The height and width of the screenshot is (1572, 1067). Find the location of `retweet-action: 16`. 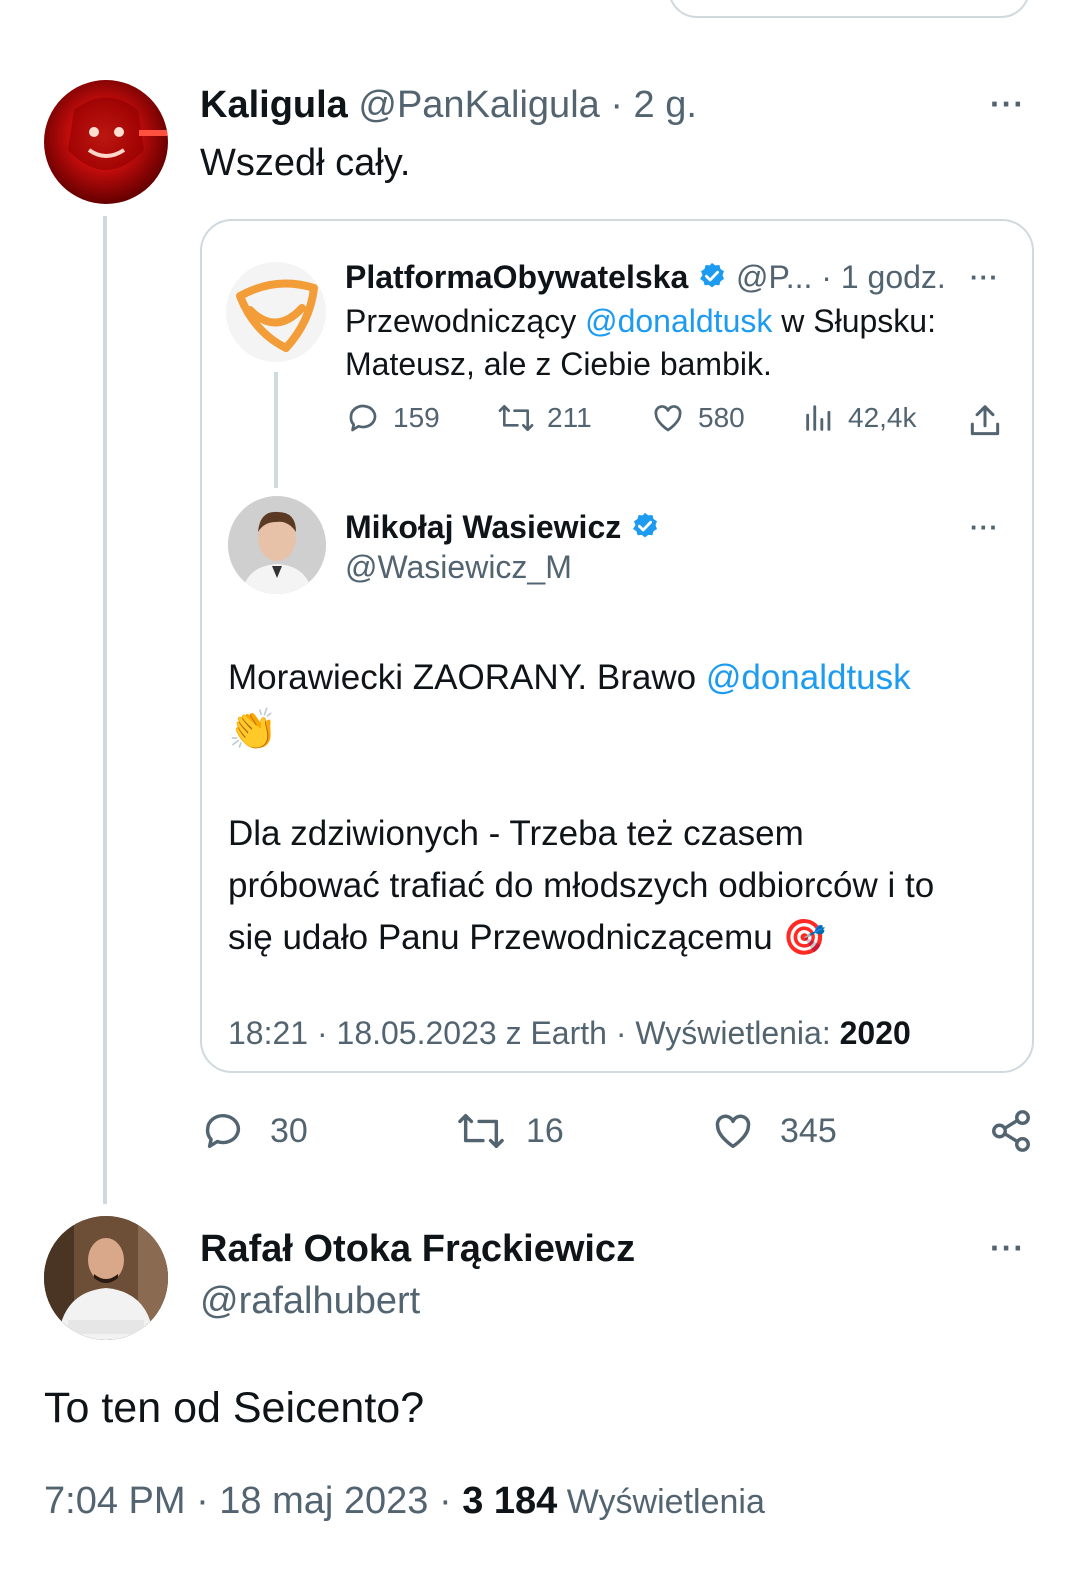

retweet-action: 16 is located at coordinates (510, 1131).